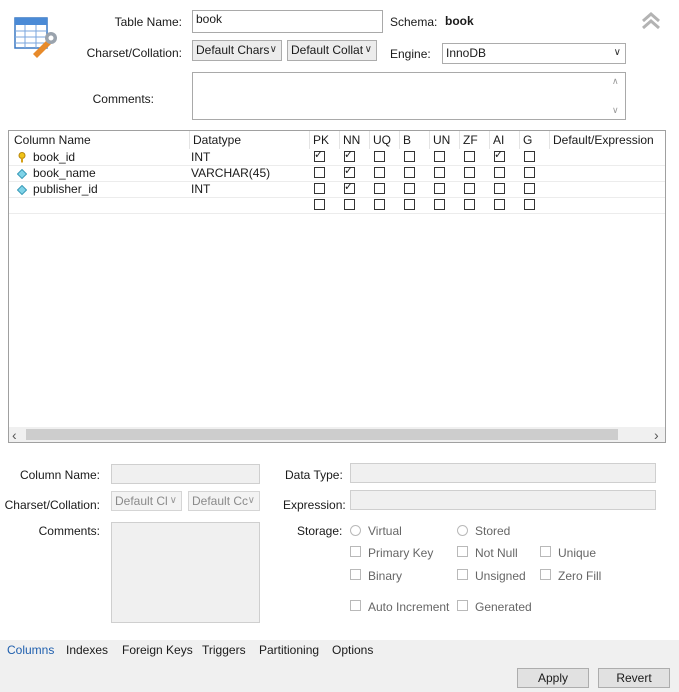 This screenshot has width=679, height=692. Describe the element at coordinates (332, 50) in the screenshot. I see `collation-select: Default Collat ∨` at that location.